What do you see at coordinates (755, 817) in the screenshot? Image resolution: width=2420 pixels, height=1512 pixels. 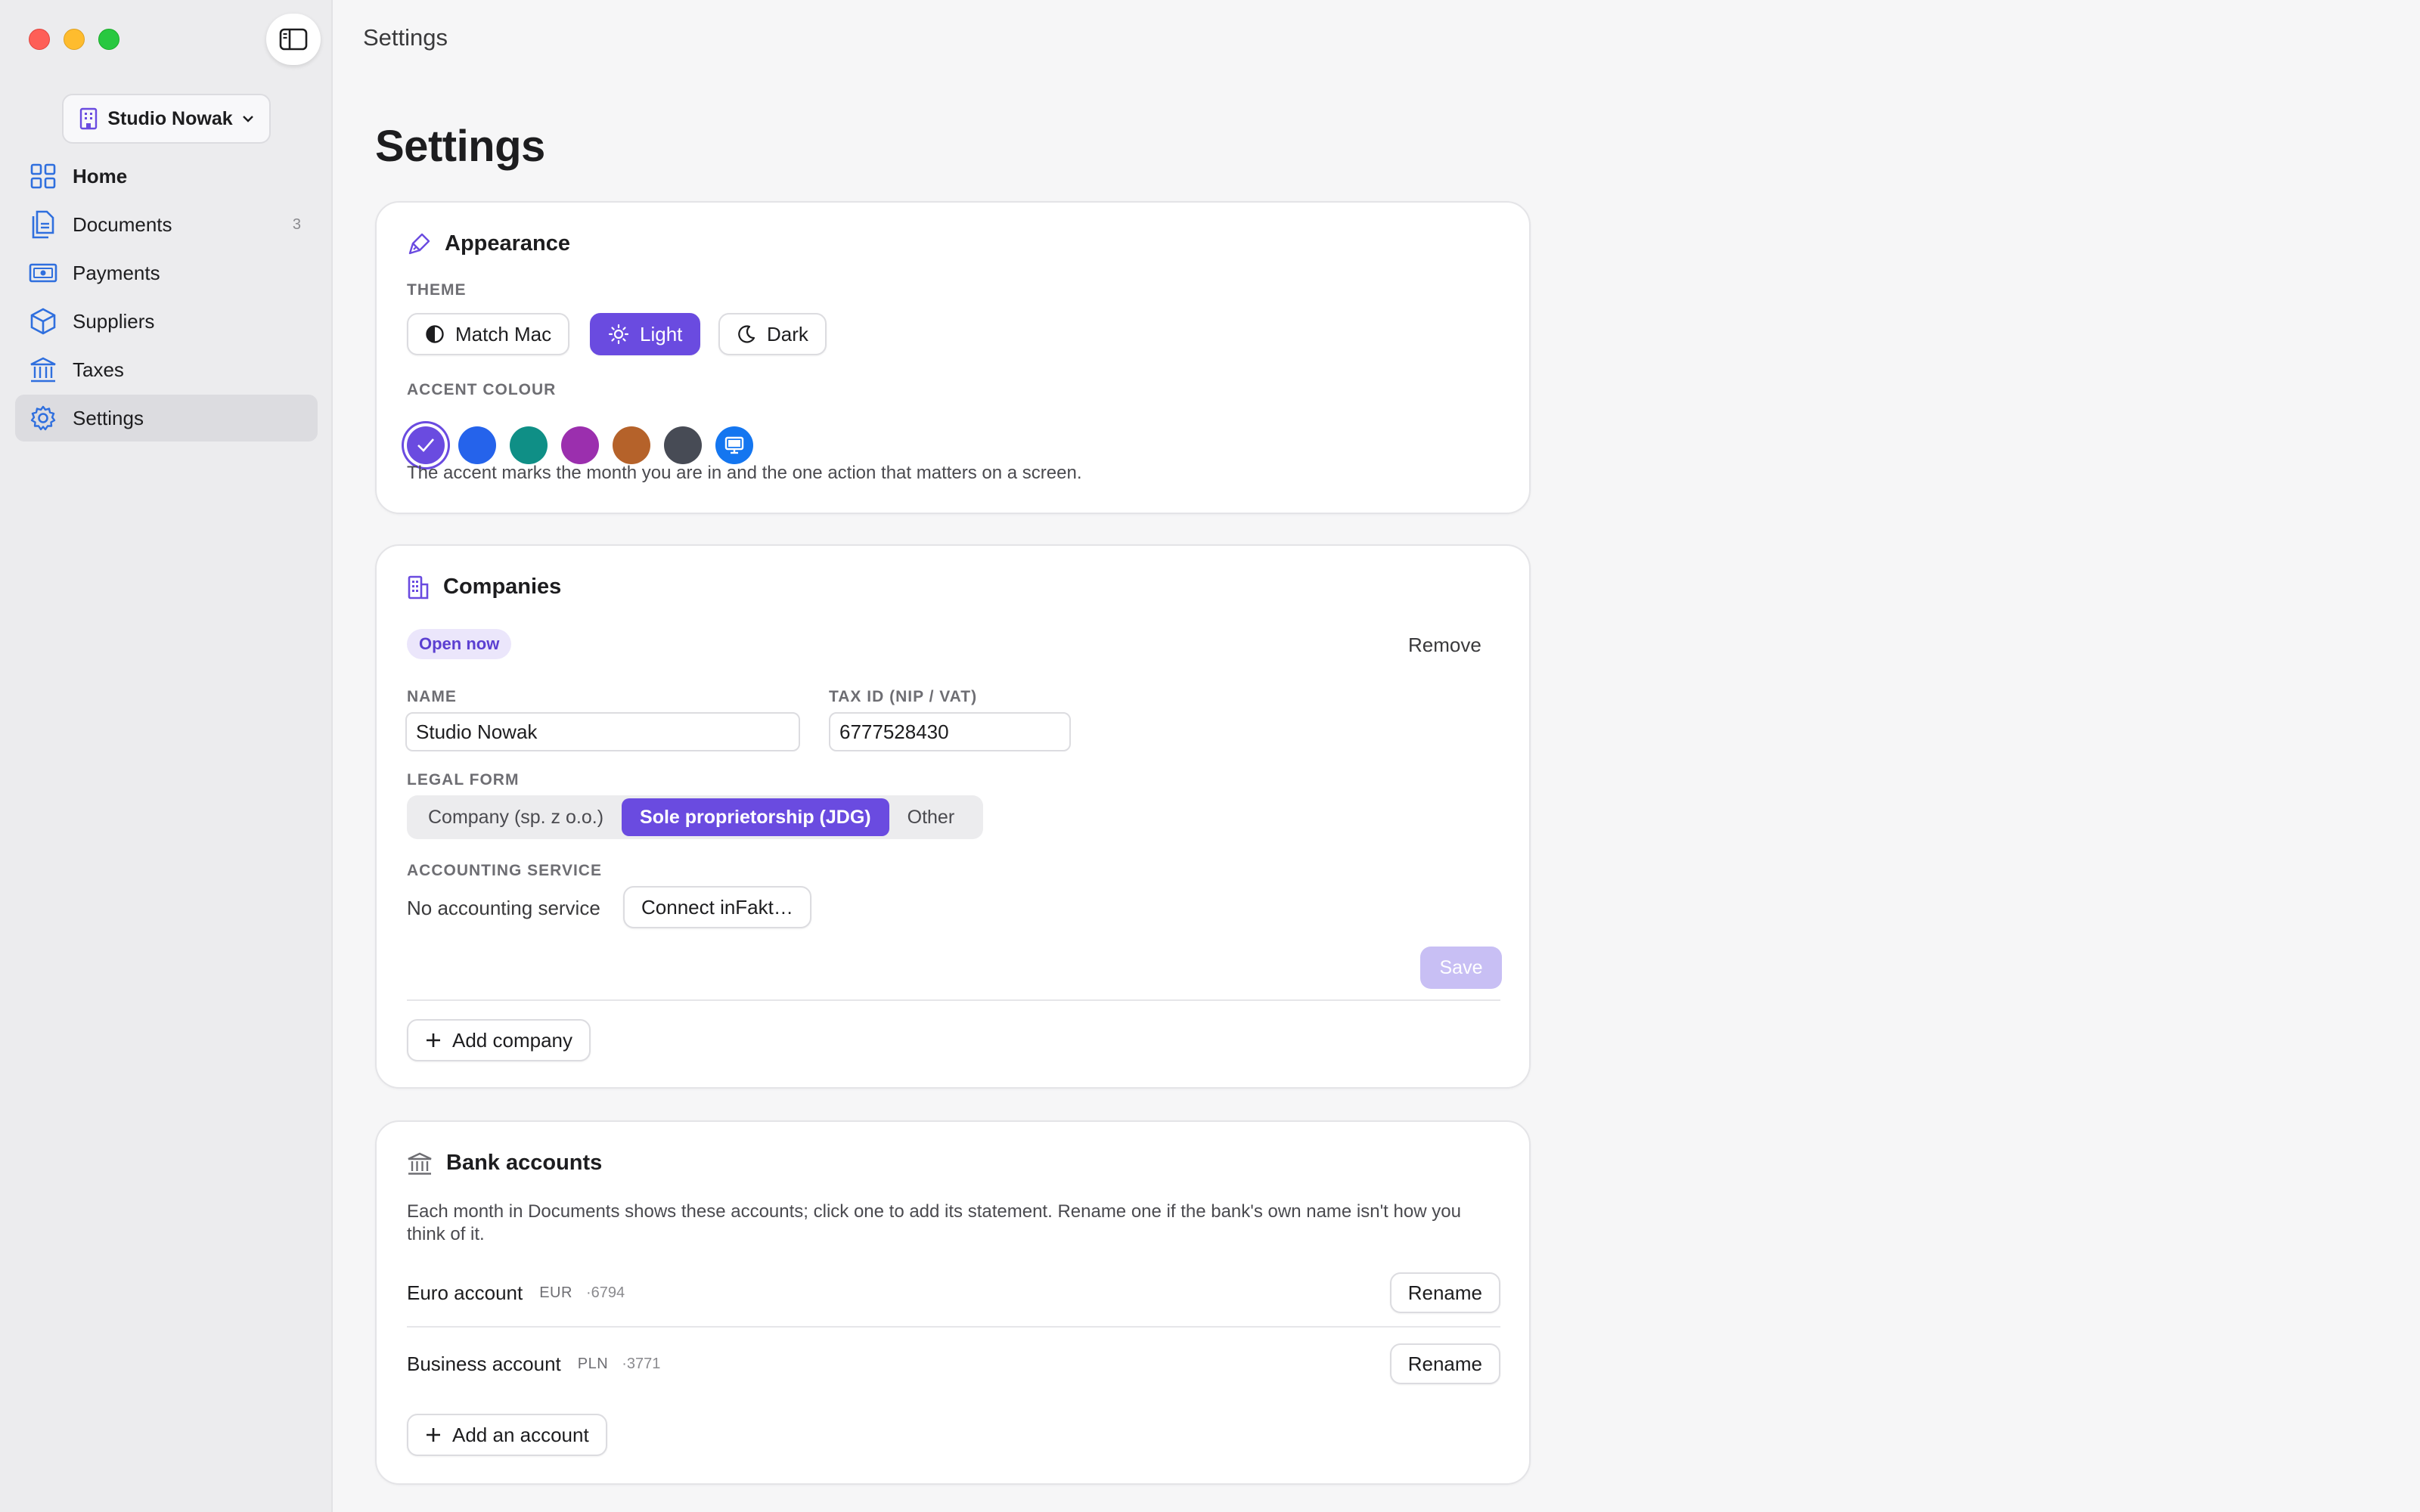 I see `legal-form-option-jdg: Sole proprietorship (JDG)` at bounding box center [755, 817].